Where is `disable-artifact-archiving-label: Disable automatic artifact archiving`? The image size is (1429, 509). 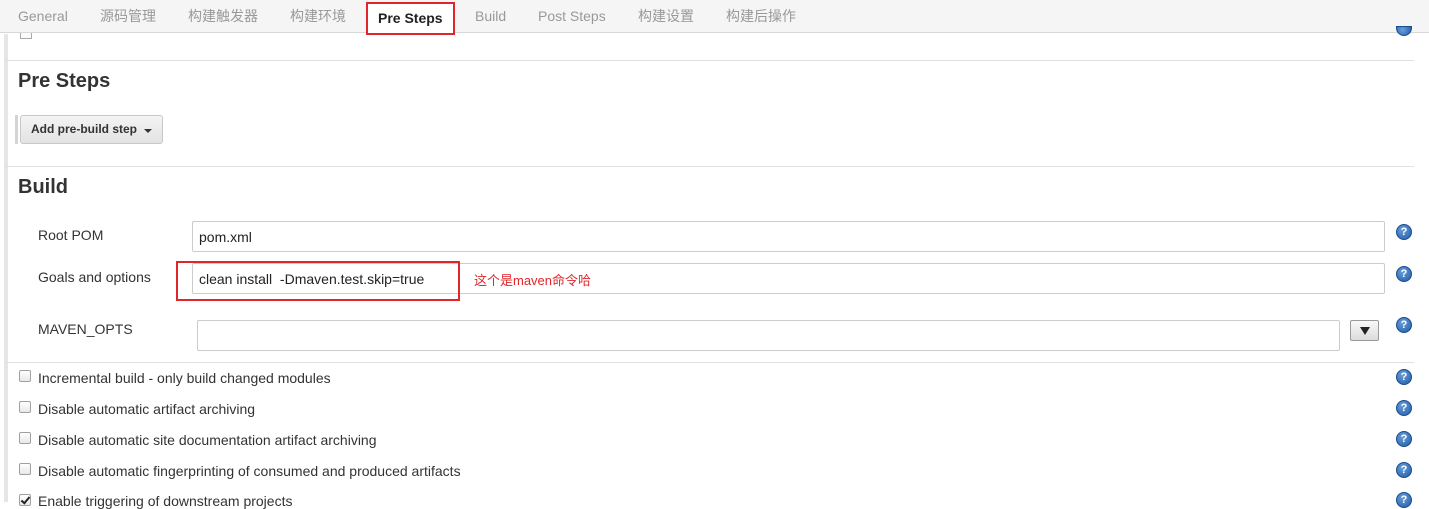 disable-artifact-archiving-label: Disable automatic artifact archiving is located at coordinates (147, 409).